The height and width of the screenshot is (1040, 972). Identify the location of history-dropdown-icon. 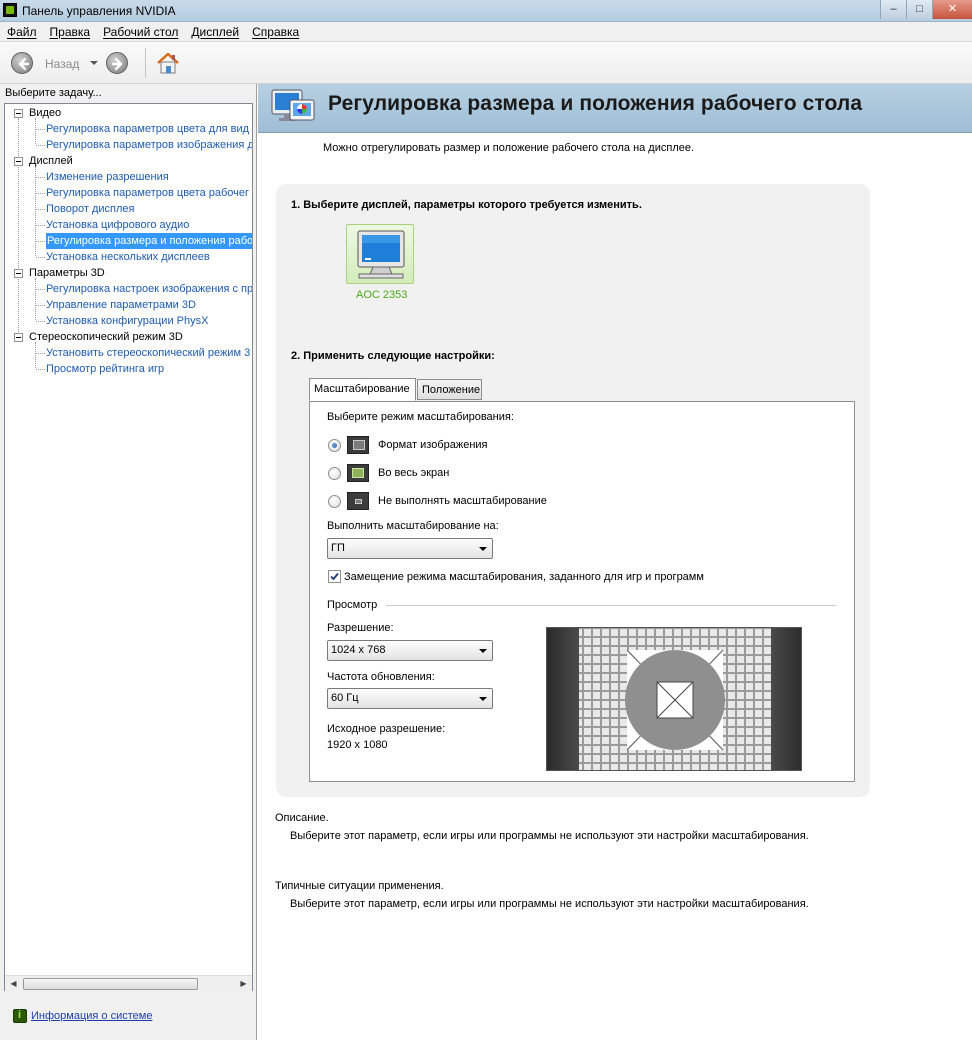
(94, 63).